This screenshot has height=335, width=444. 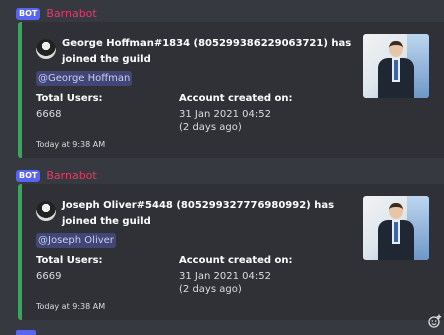 What do you see at coordinates (49, 276) in the screenshot?
I see `total-users-value: 6669` at bounding box center [49, 276].